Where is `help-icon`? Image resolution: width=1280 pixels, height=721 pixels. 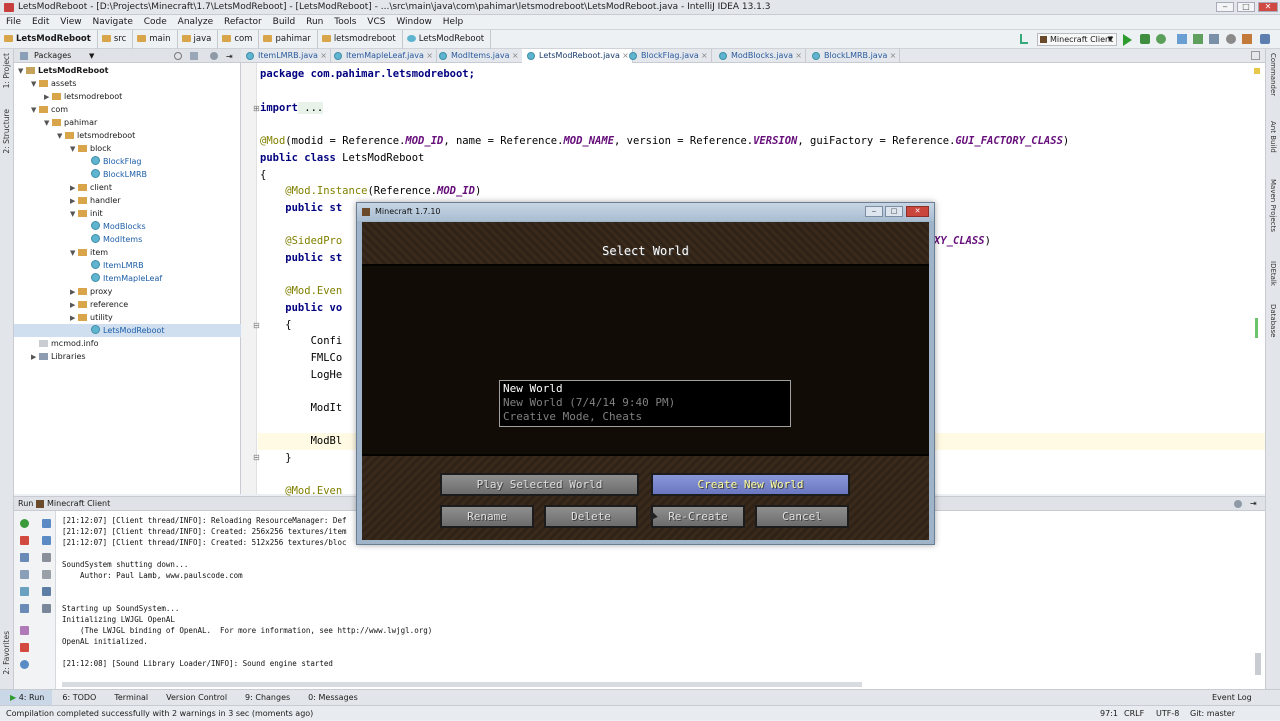 help-icon is located at coordinates (1265, 39).